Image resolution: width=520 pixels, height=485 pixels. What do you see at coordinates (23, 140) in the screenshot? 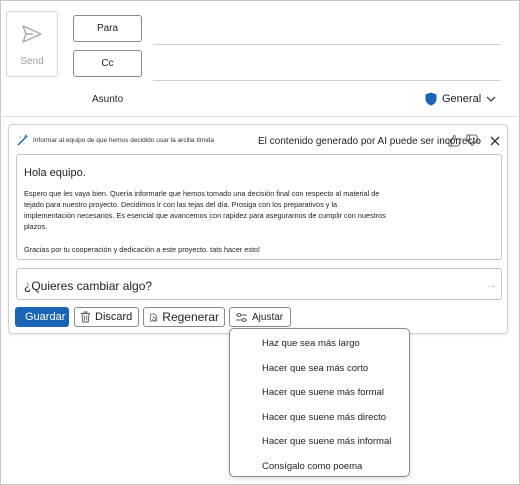
I see `copilot-pen-icon` at bounding box center [23, 140].